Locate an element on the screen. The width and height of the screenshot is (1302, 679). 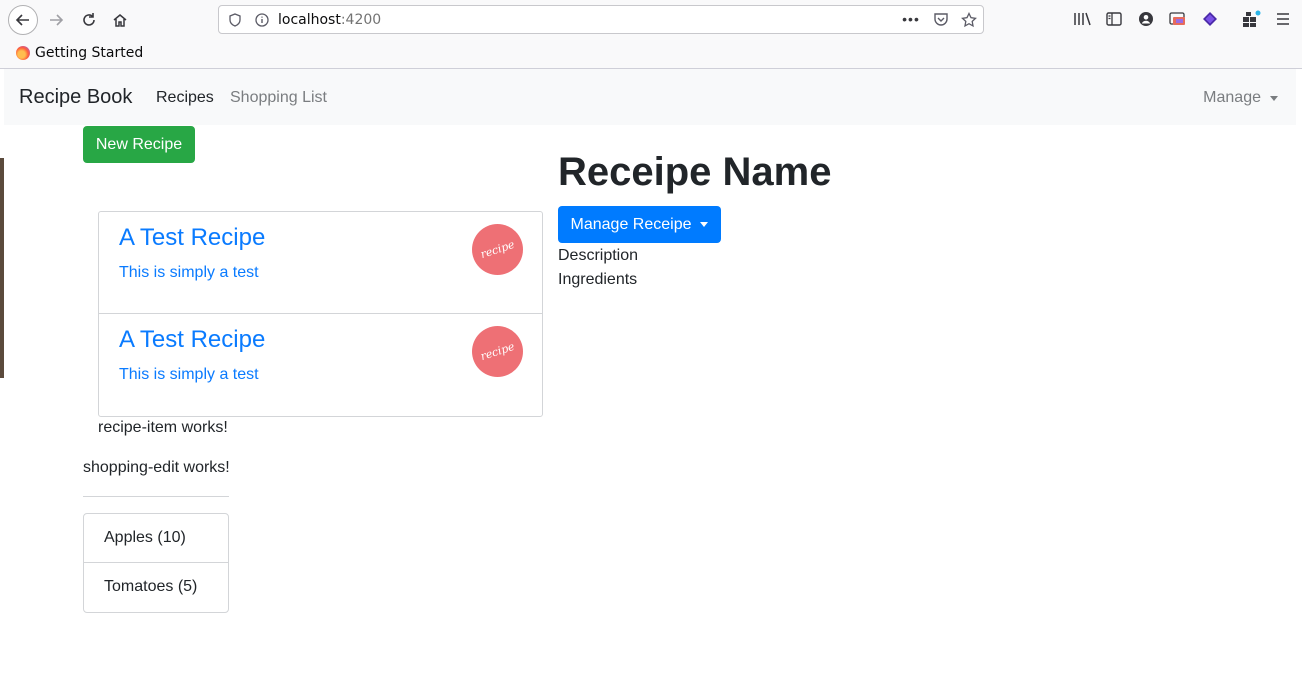
url-host: localhost is located at coordinates (309, 20).